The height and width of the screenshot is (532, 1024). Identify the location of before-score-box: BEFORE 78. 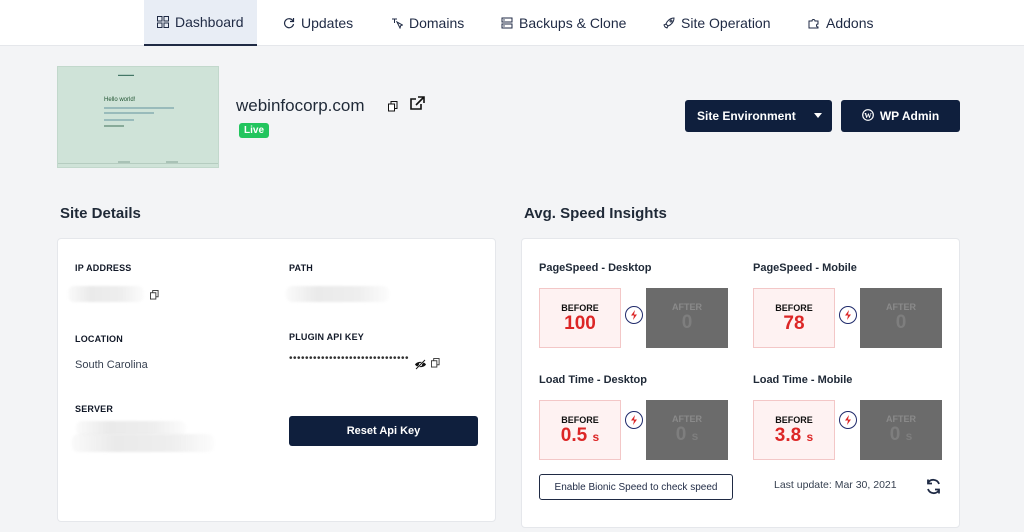
(794, 318).